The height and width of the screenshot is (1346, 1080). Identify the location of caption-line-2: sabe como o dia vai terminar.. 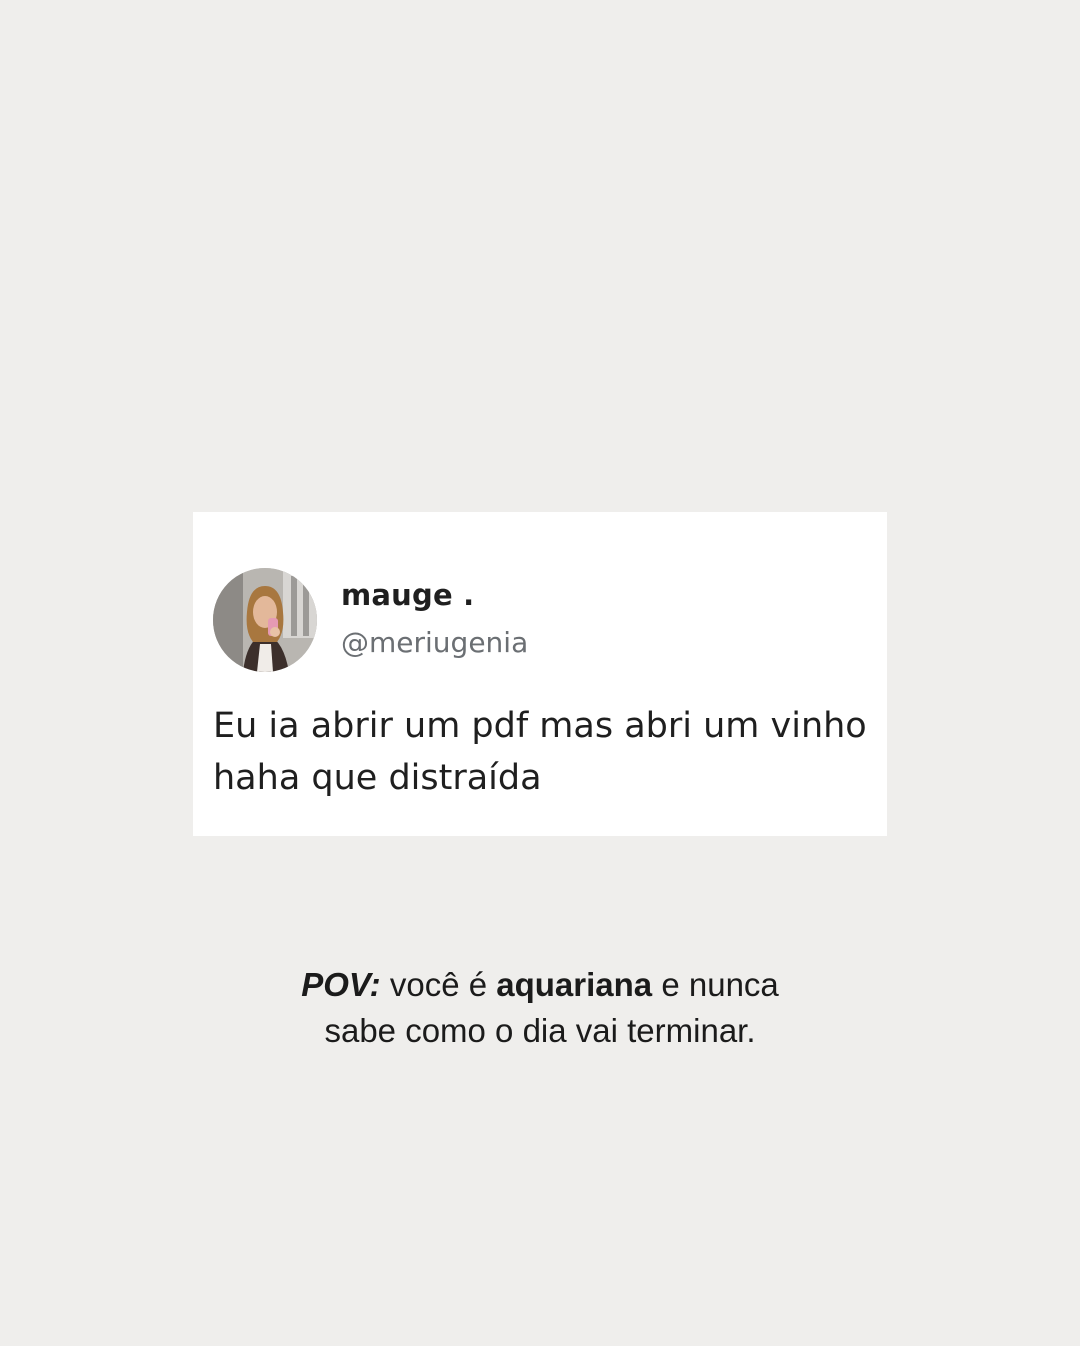
(540, 1030).